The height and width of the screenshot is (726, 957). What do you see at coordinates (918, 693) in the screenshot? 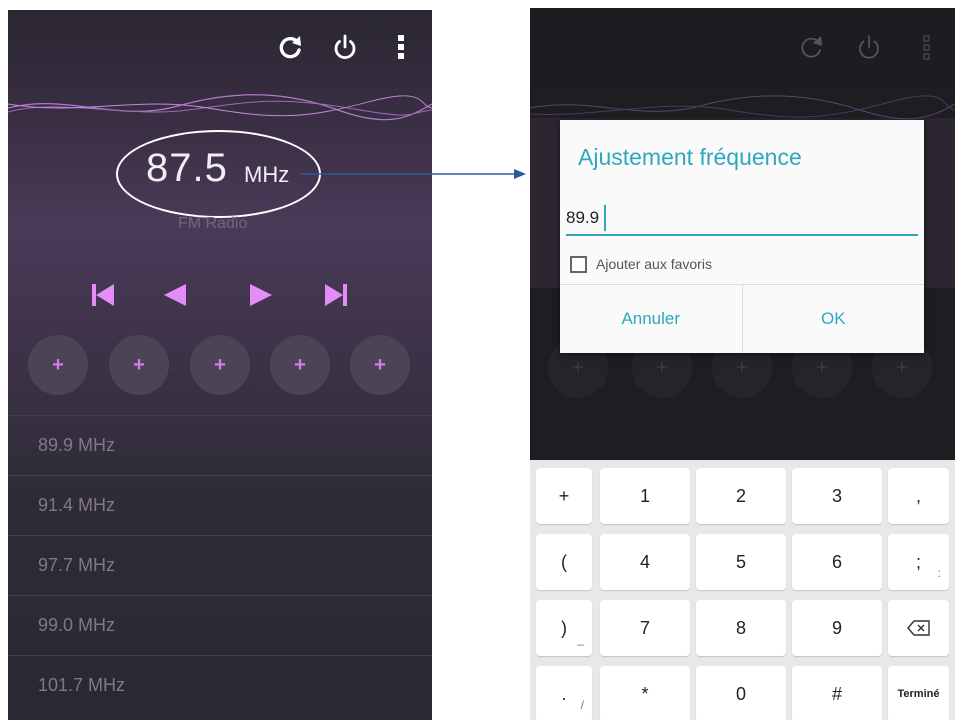
I see `done-key: Terminé` at bounding box center [918, 693].